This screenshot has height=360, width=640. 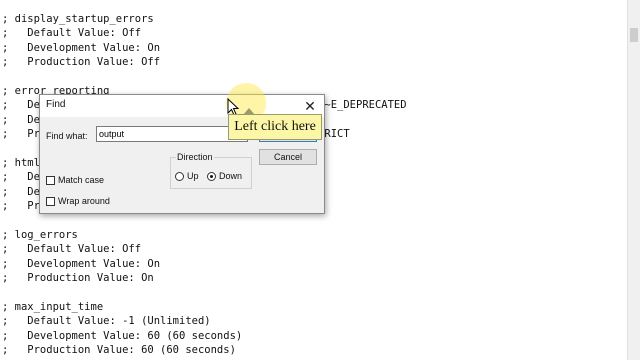 What do you see at coordinates (122, 335) in the screenshot?
I see `editor-line: ; Development Value: 60 (60 seconds)` at bounding box center [122, 335].